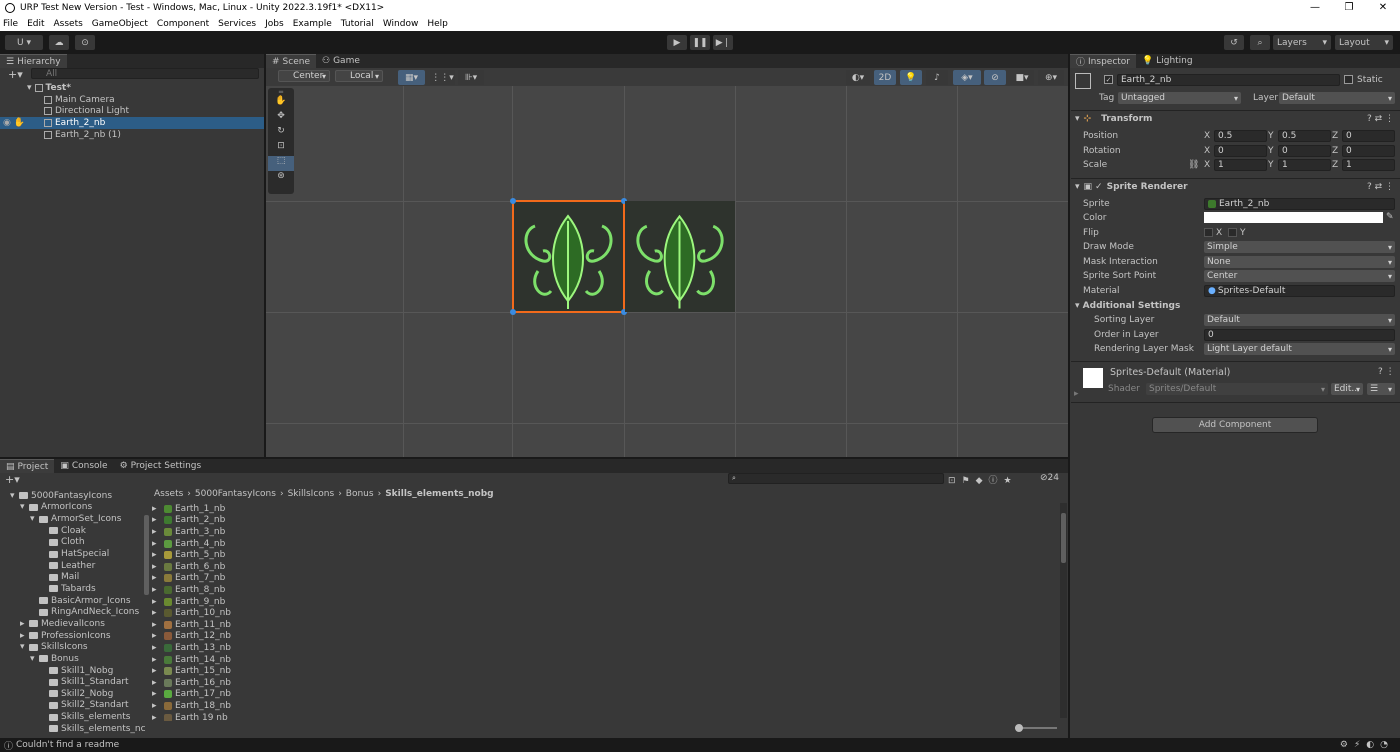 The width and height of the screenshot is (1400, 752). Describe the element at coordinates (885, 77) in the screenshot. I see `toggle-2d-button: 2D` at that location.